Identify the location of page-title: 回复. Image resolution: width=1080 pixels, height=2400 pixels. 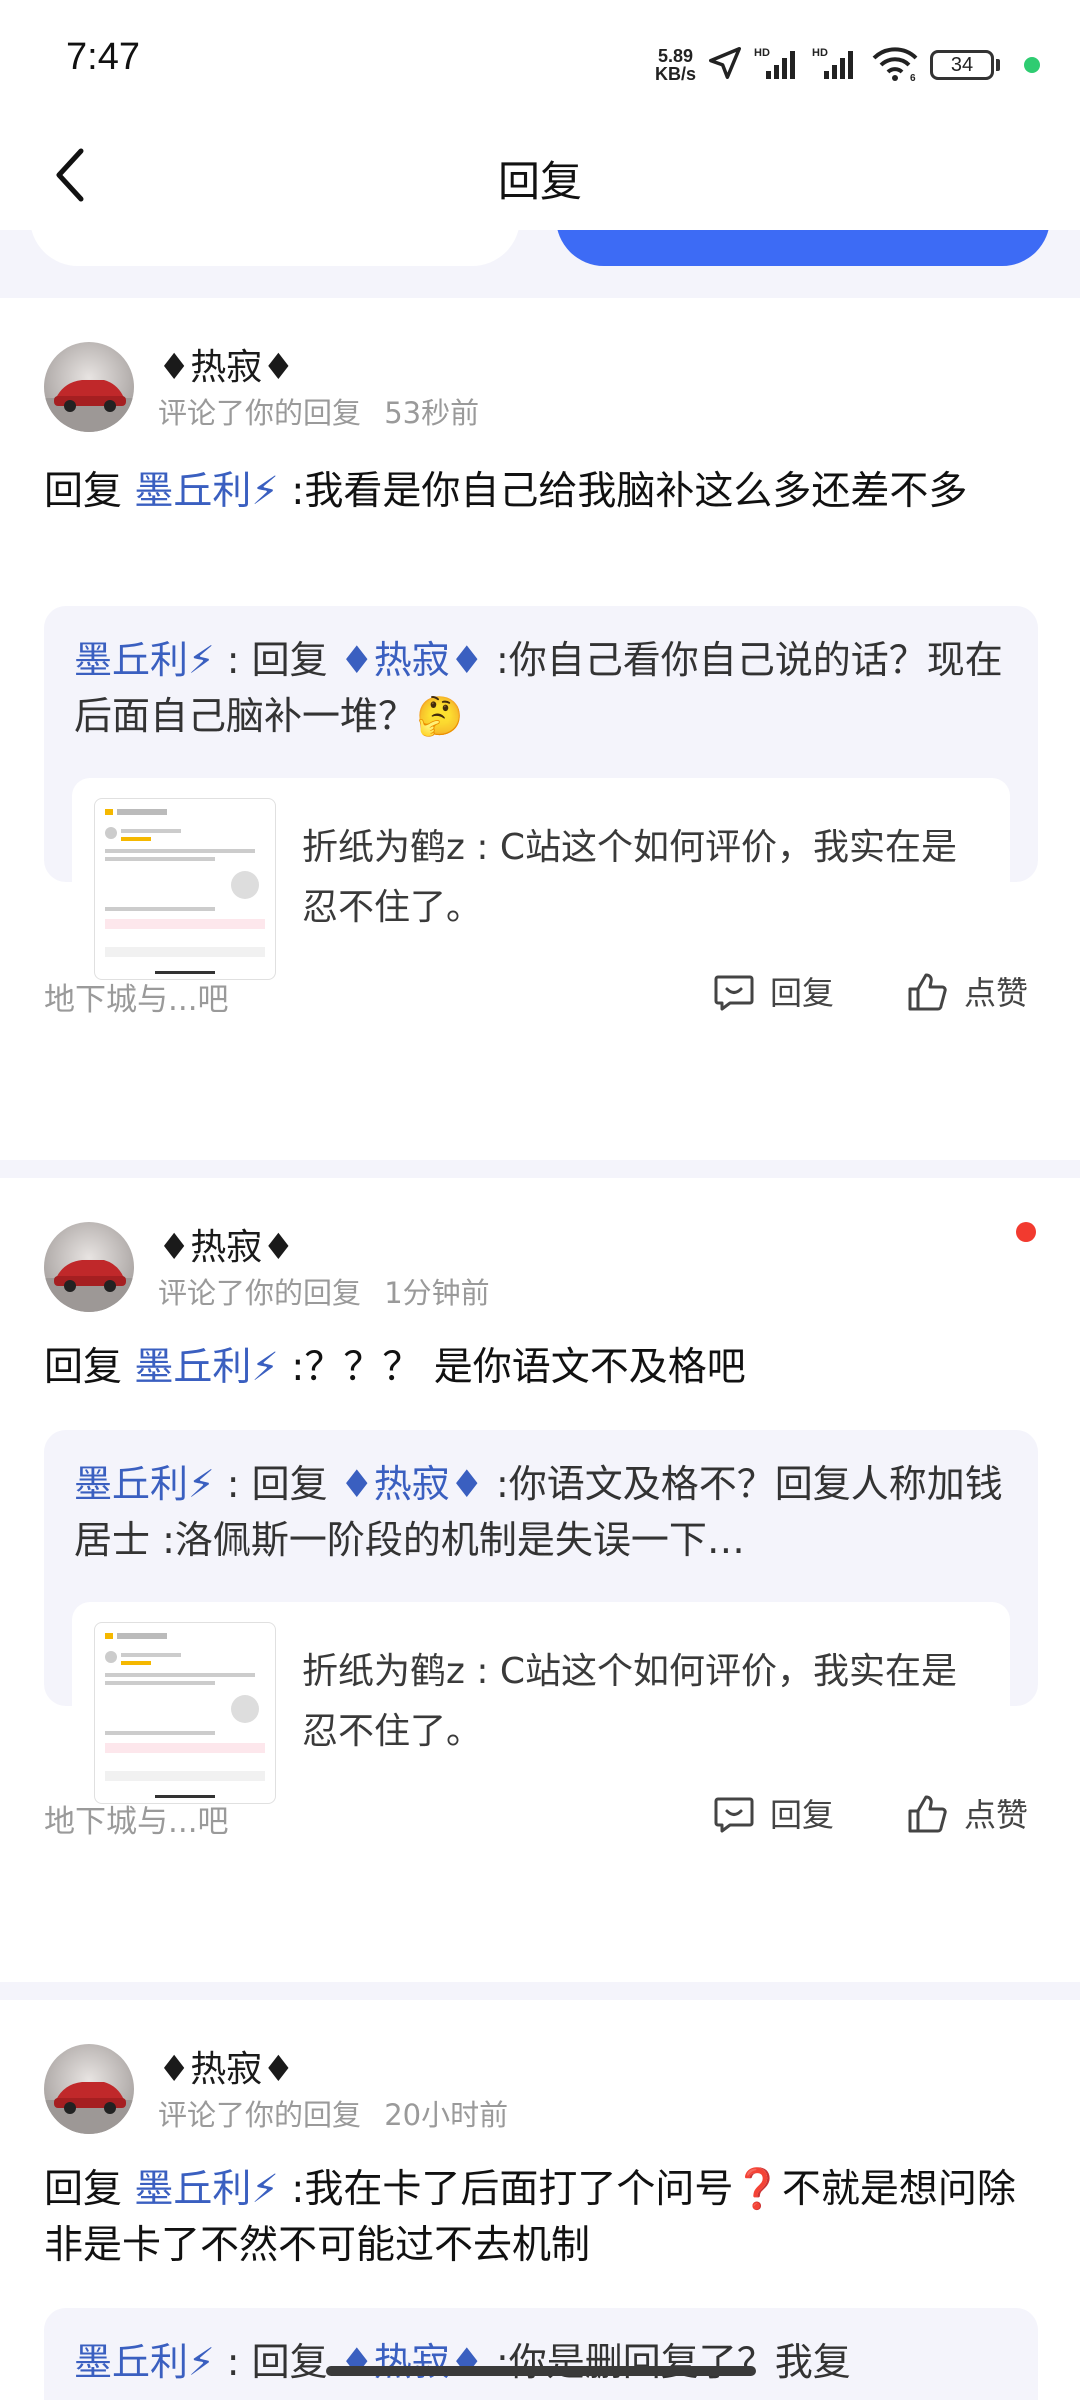
(539, 181).